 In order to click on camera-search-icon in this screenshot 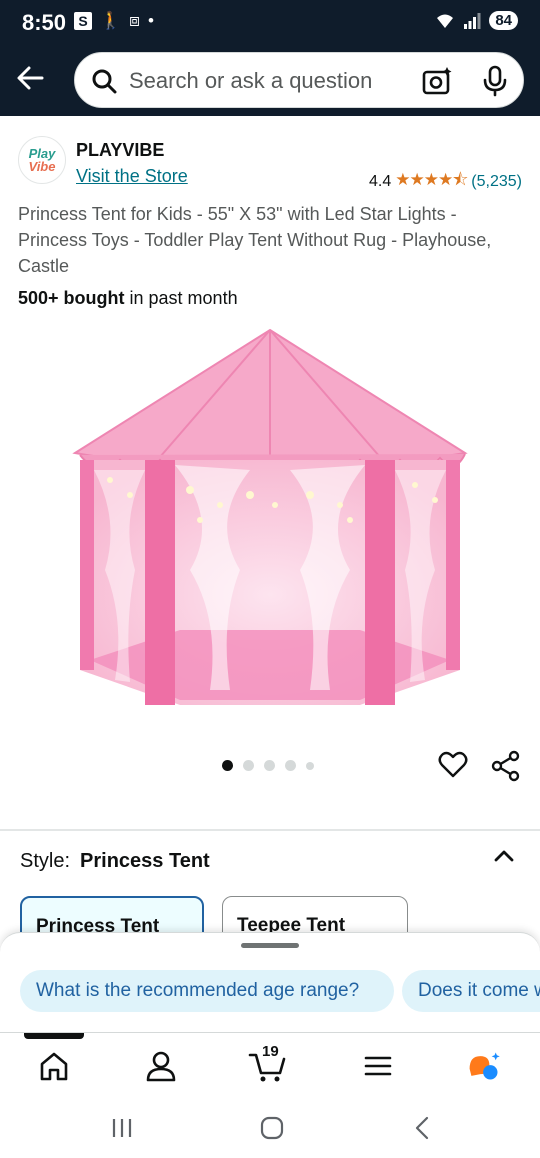, I will do `click(437, 81)`.